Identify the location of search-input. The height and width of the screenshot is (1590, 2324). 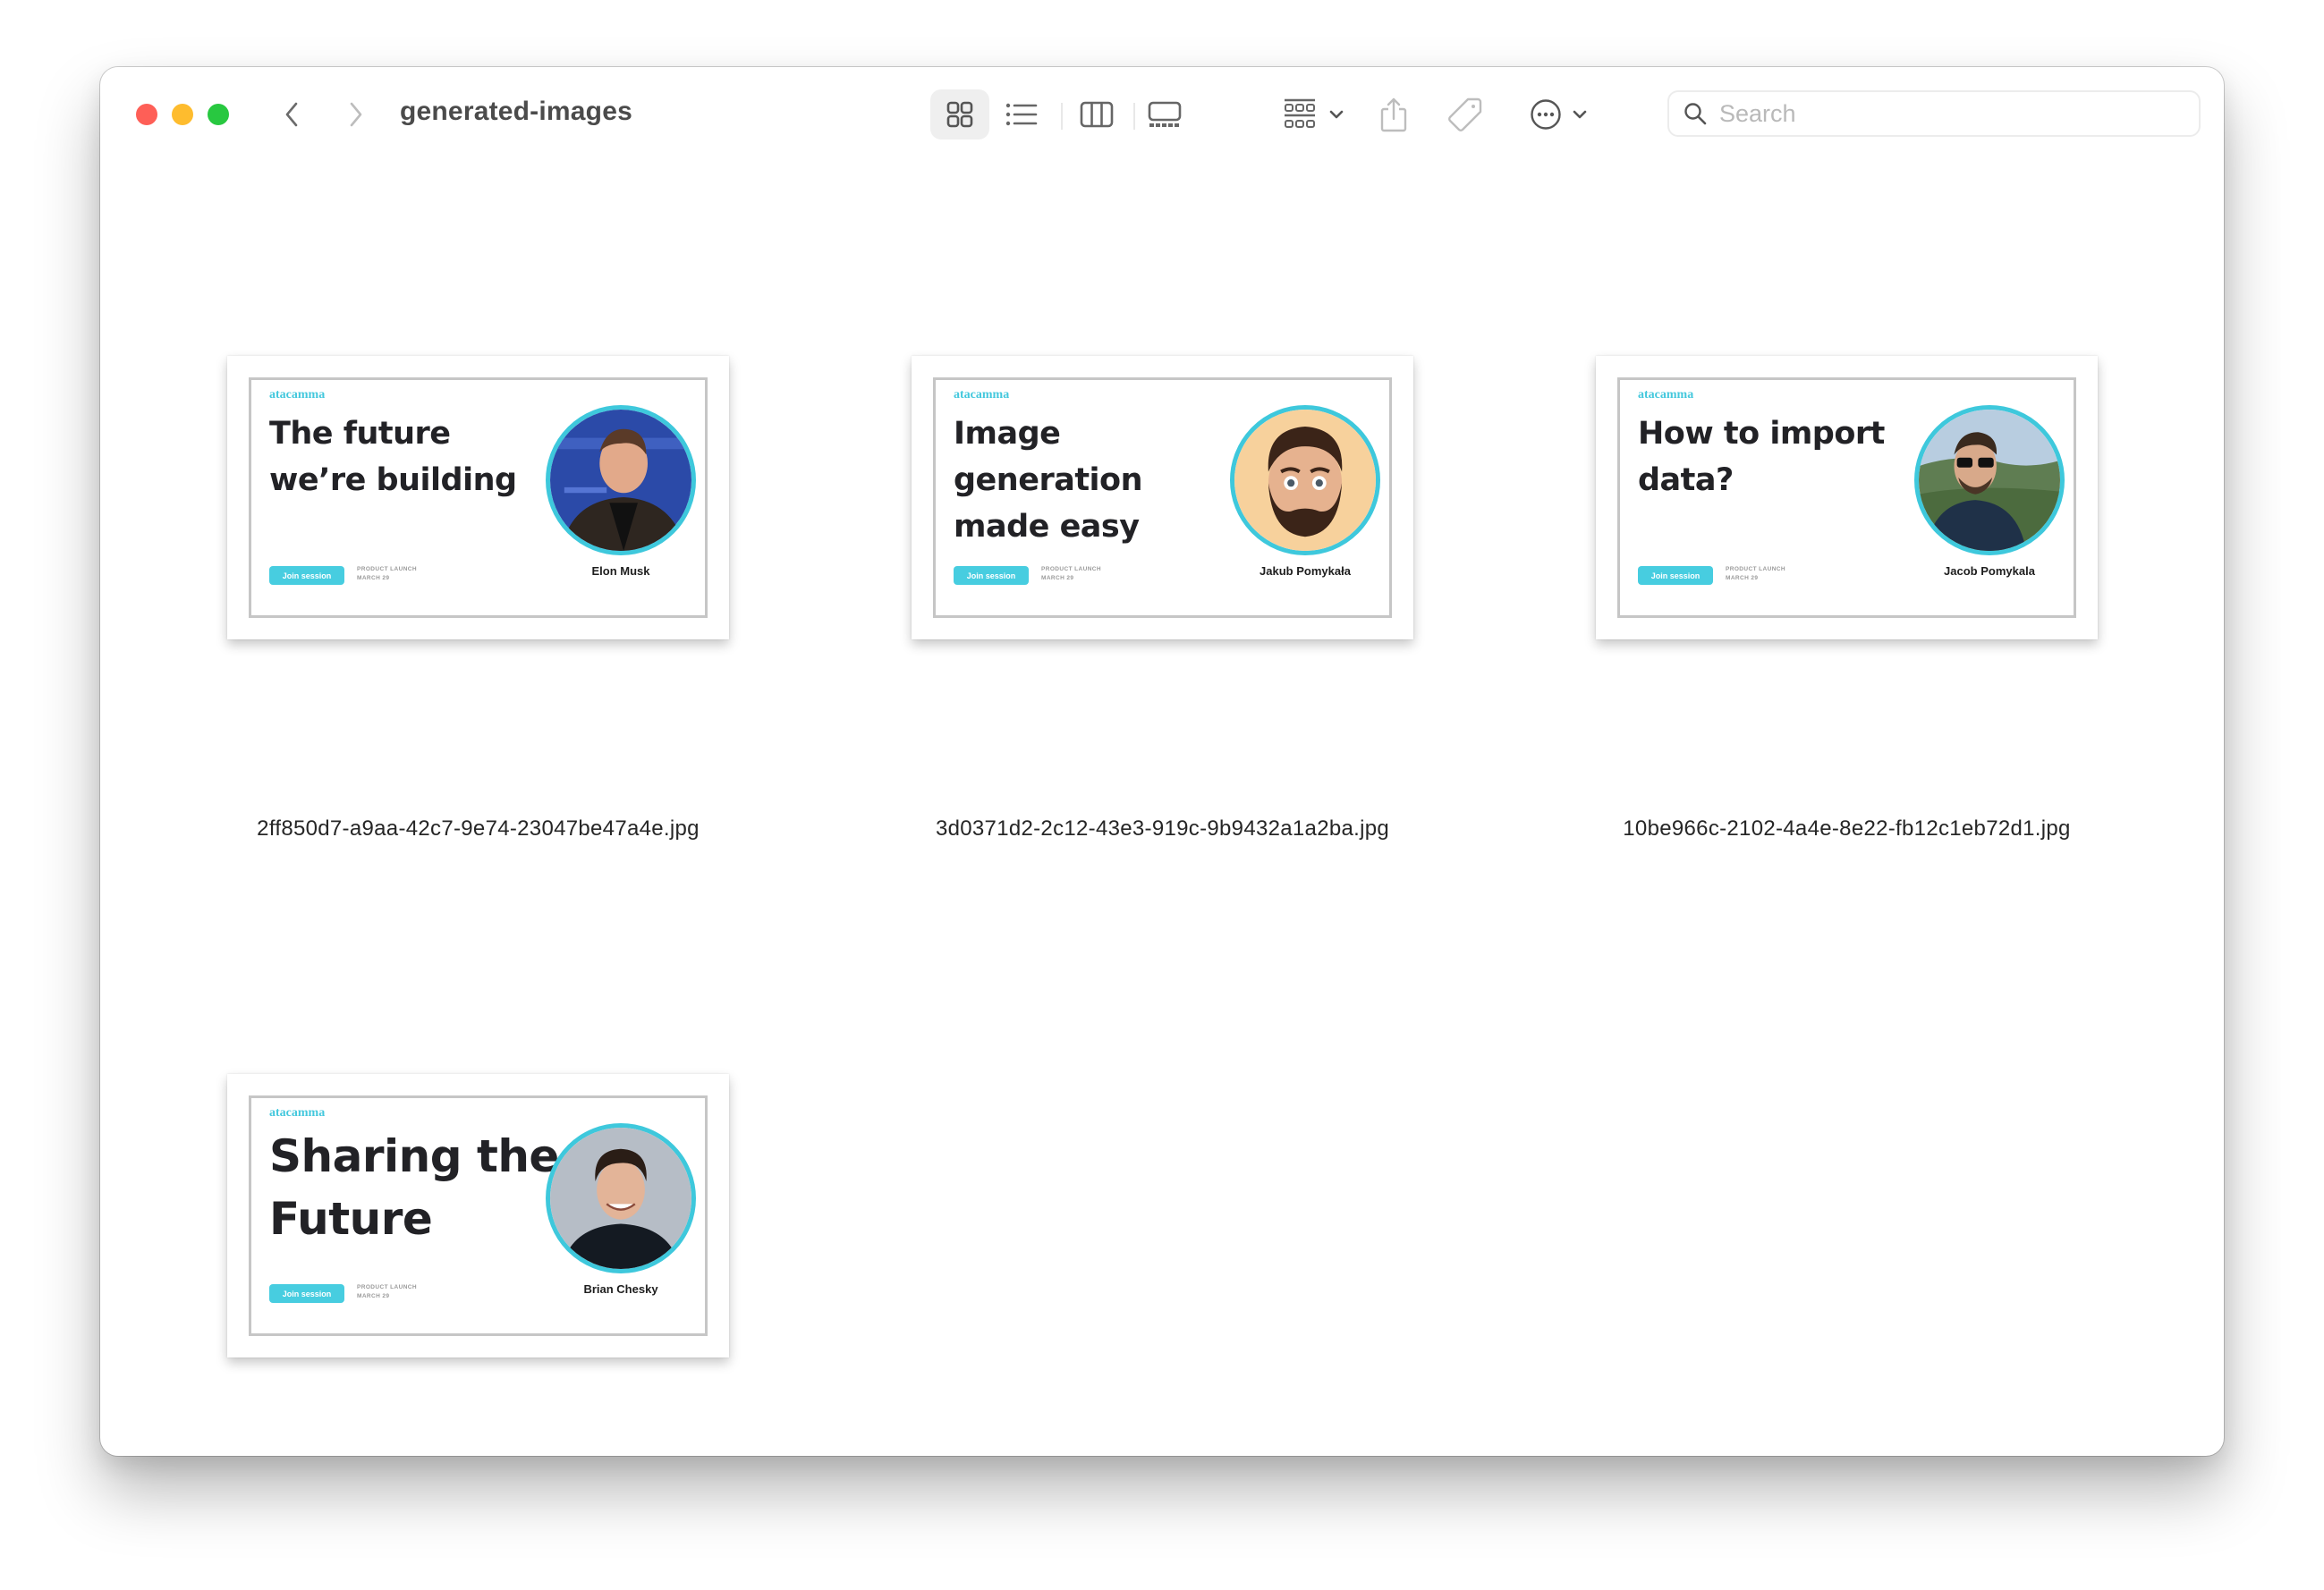
(1934, 113).